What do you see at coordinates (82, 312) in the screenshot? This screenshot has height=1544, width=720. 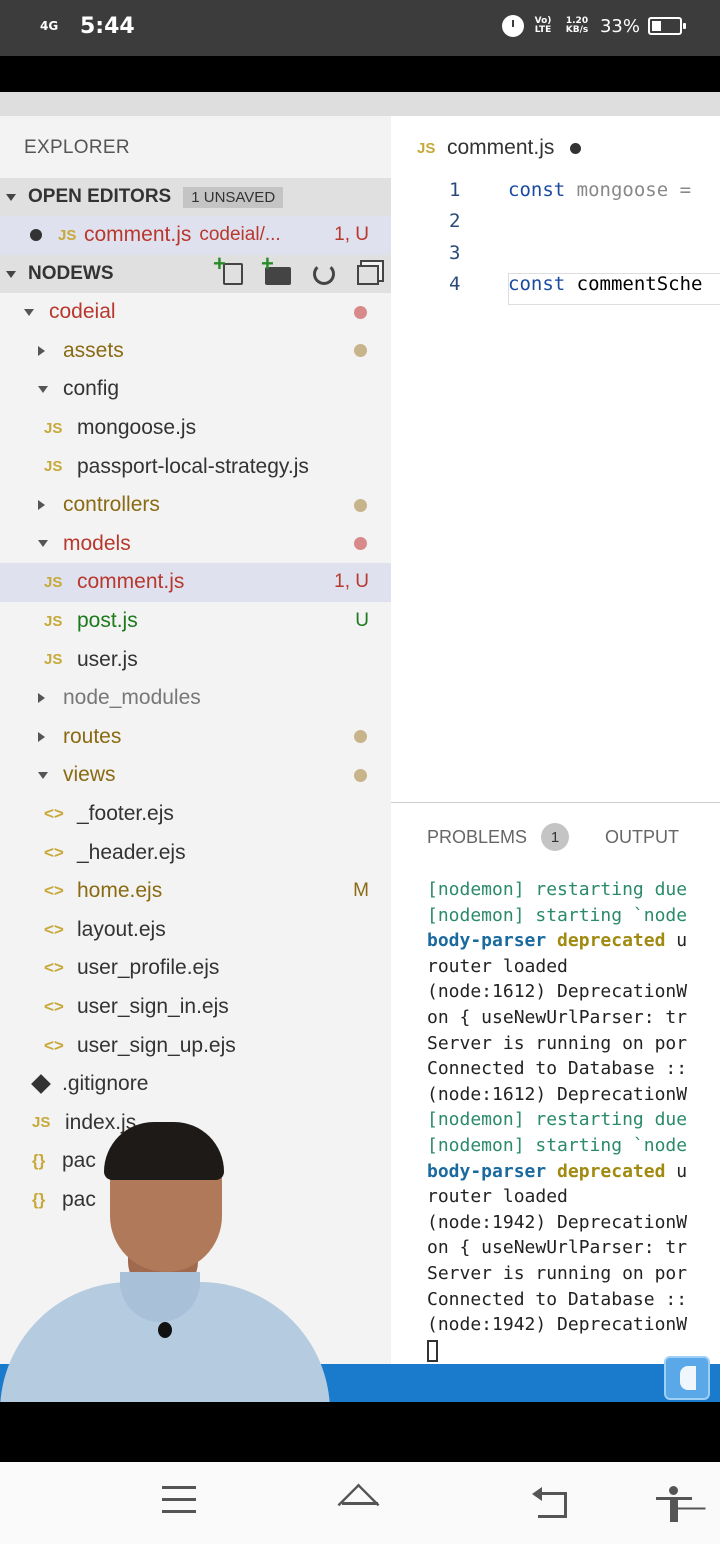 I see `tree-item-label: codeial` at bounding box center [82, 312].